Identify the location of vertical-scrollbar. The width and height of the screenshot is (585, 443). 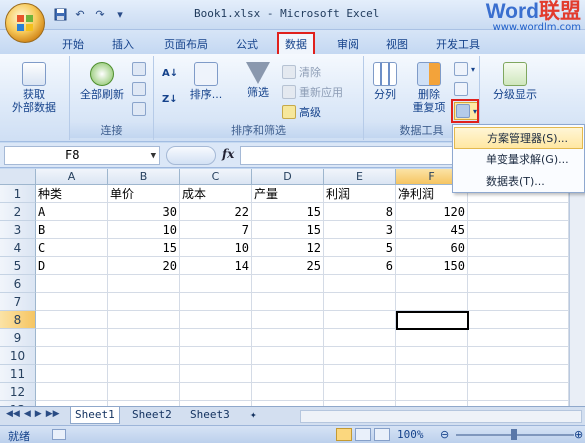
(577, 287).